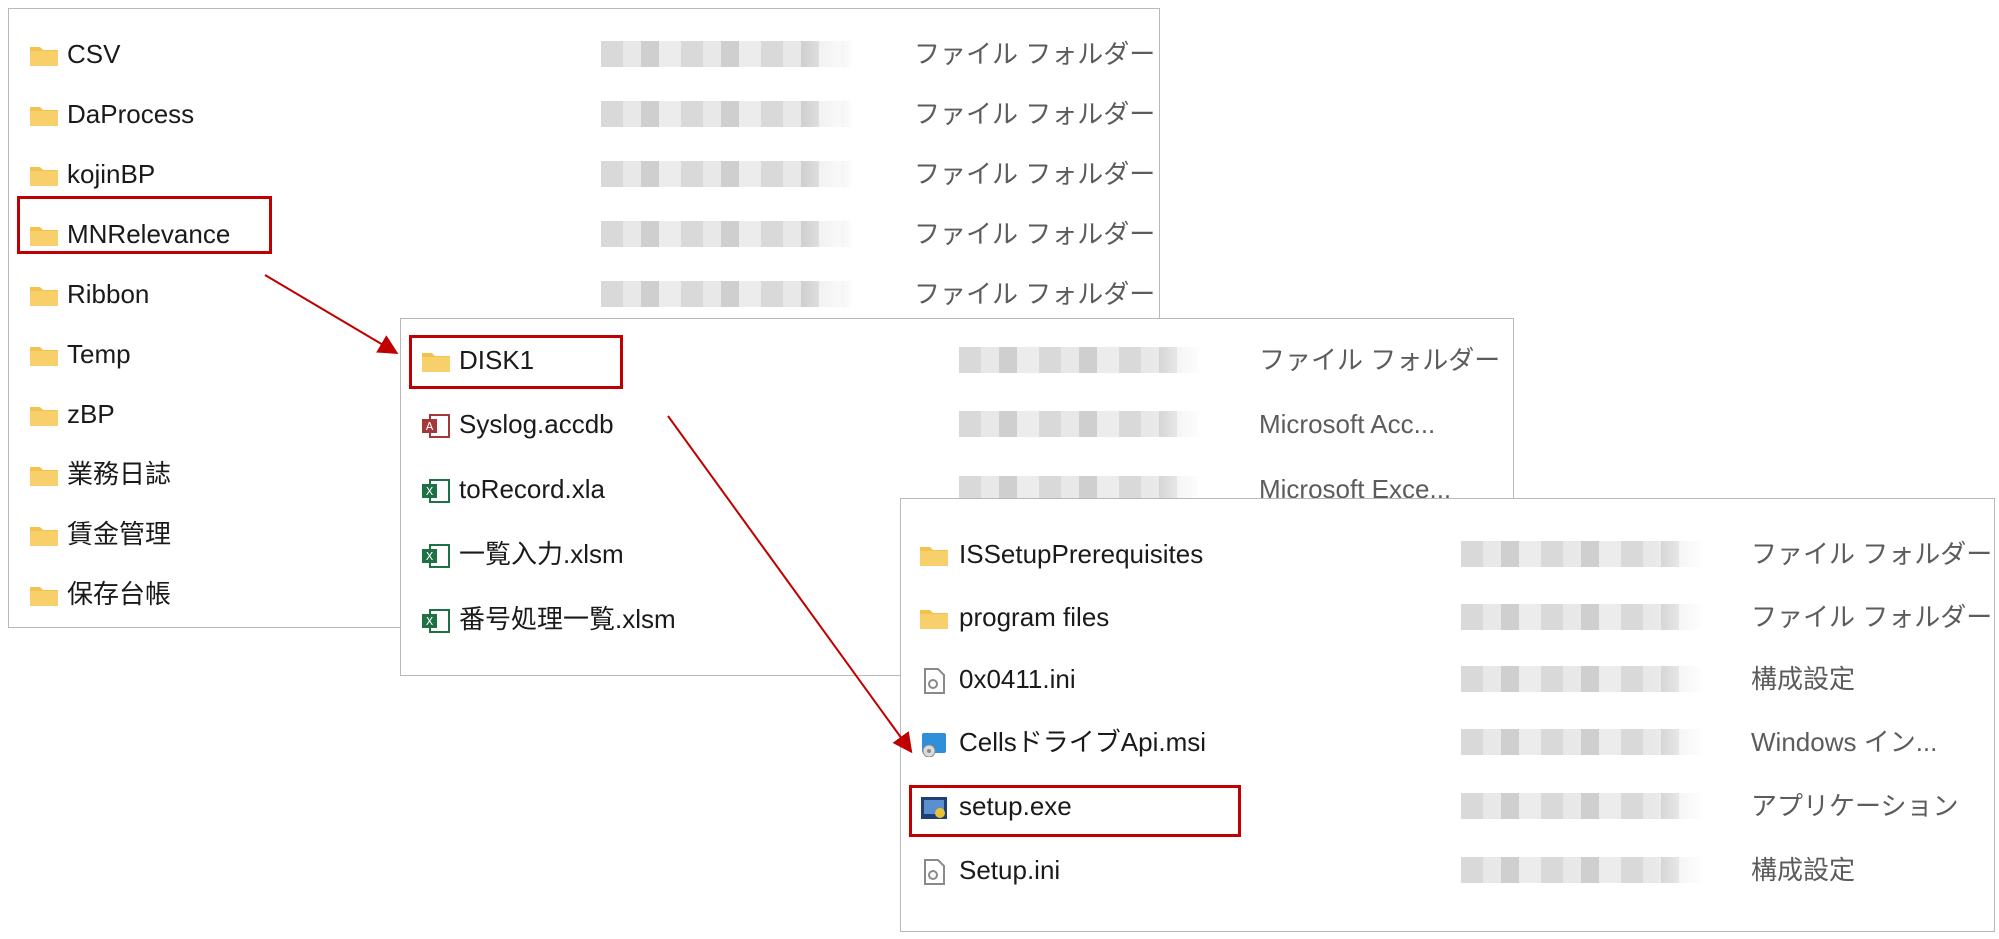 The width and height of the screenshot is (1999, 939). What do you see at coordinates (436, 490) in the screenshot?
I see `excel-addin-icon: X` at bounding box center [436, 490].